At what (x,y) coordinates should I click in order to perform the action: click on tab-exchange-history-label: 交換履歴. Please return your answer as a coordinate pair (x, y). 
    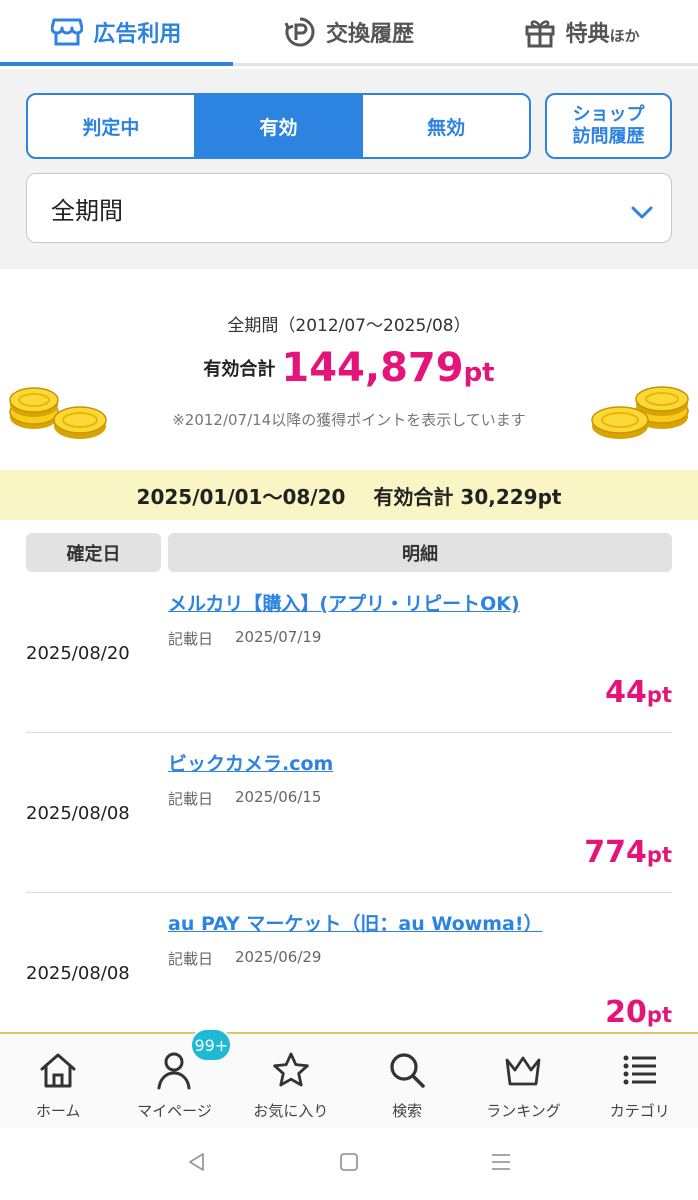
    Looking at the image, I should click on (370, 34).